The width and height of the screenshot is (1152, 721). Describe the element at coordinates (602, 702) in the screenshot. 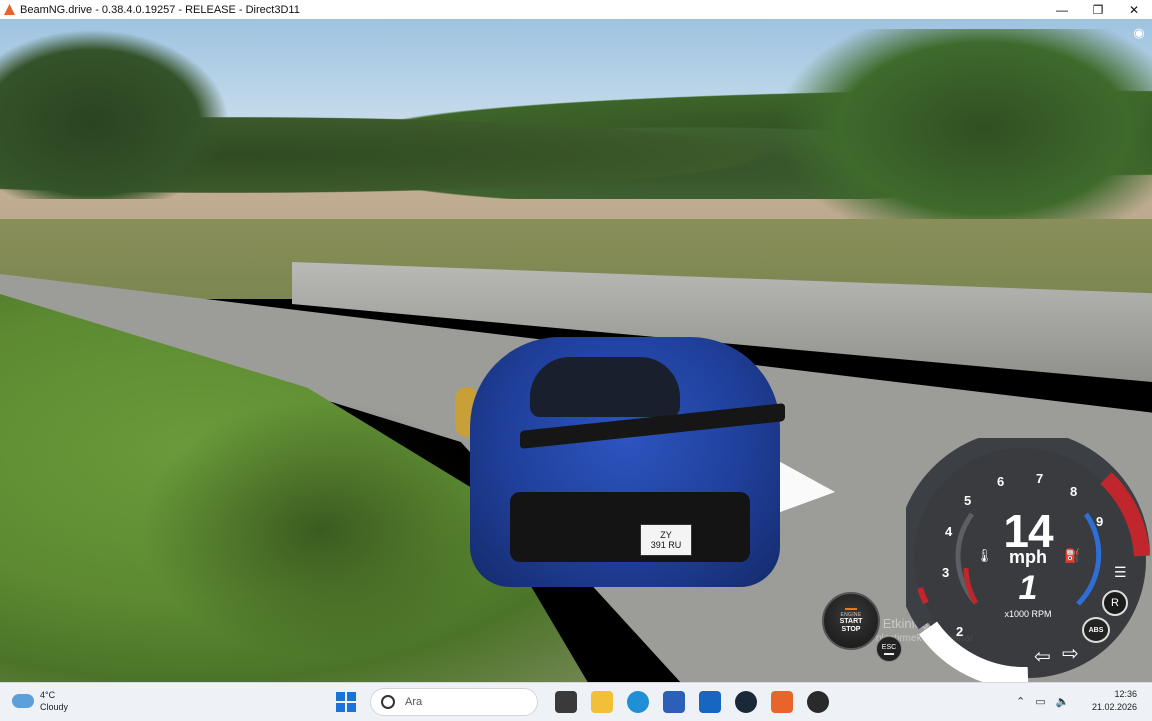

I see `file-explorer-icon` at that location.